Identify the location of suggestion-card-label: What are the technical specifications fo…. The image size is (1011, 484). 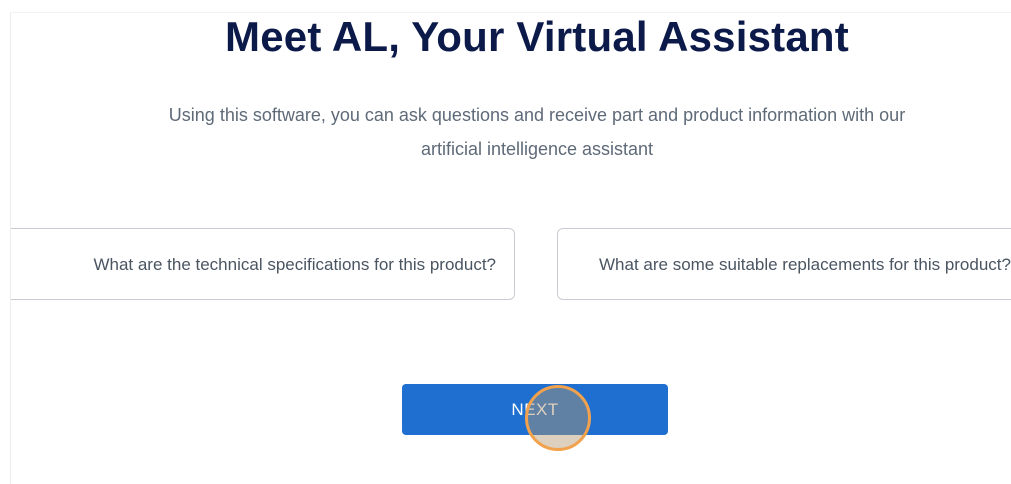
(294, 264).